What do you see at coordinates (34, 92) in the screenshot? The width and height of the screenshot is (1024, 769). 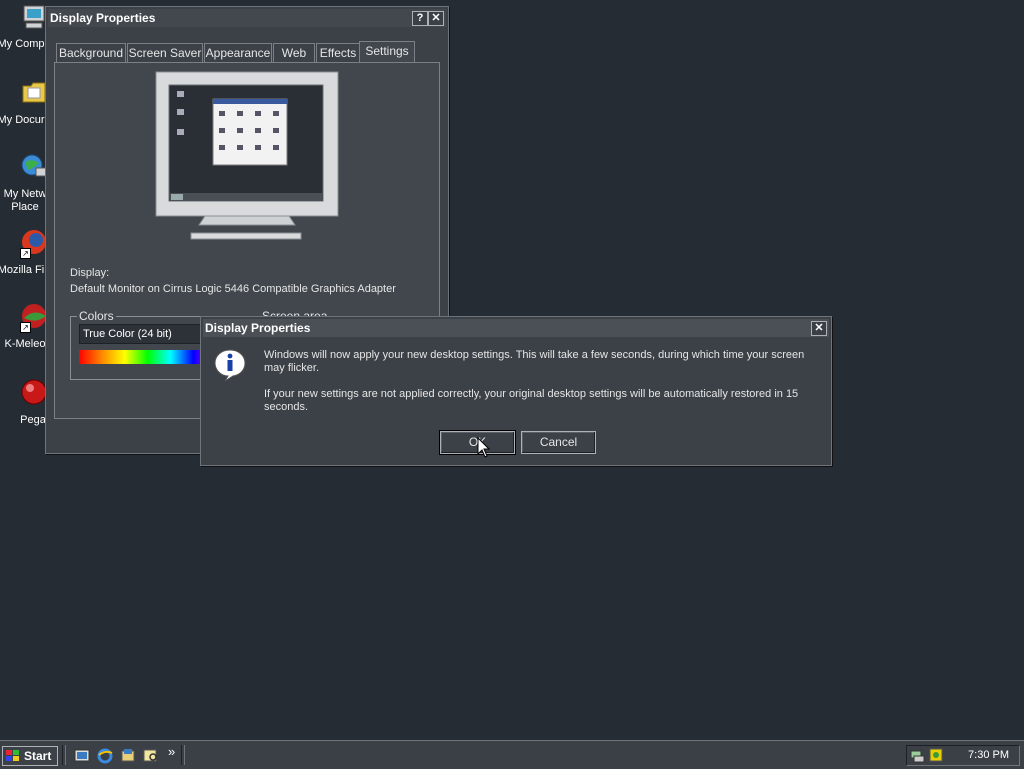 I see `folder-icon` at bounding box center [34, 92].